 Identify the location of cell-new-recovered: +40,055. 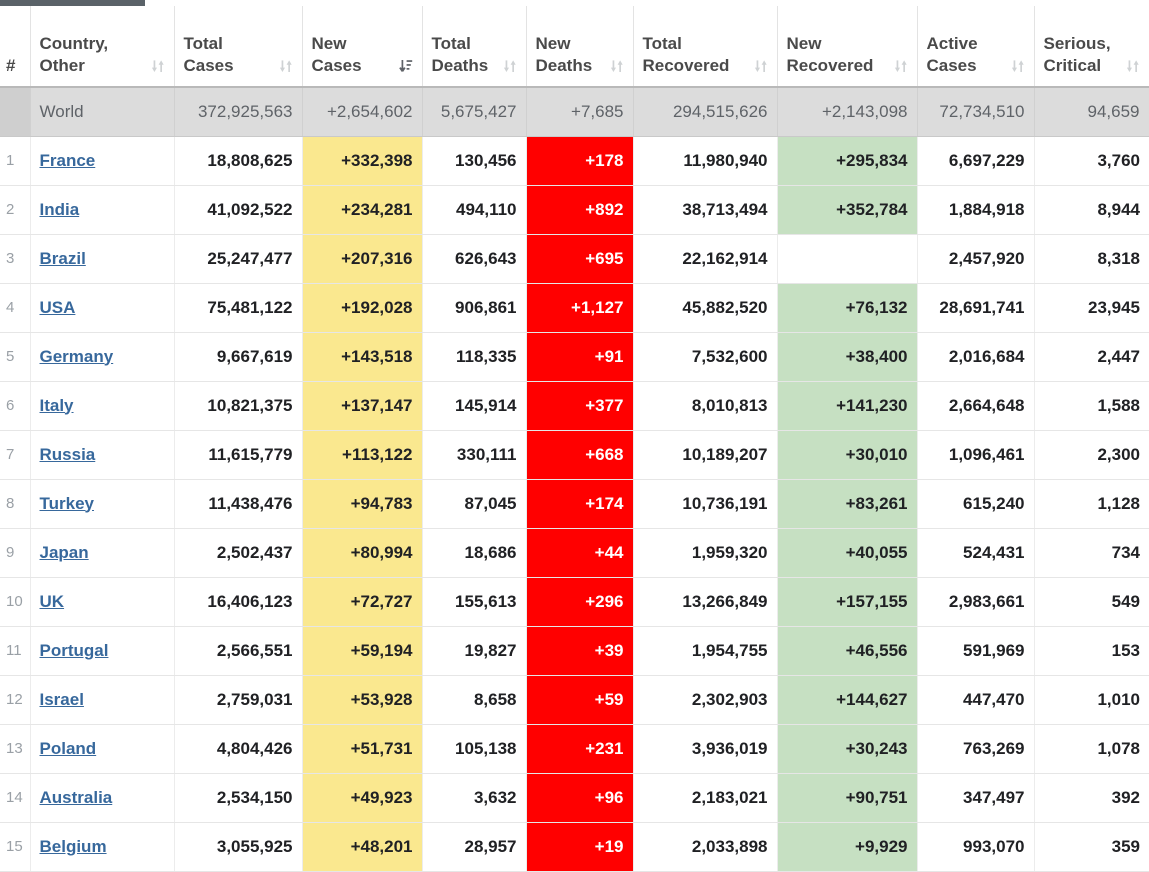
(847, 553).